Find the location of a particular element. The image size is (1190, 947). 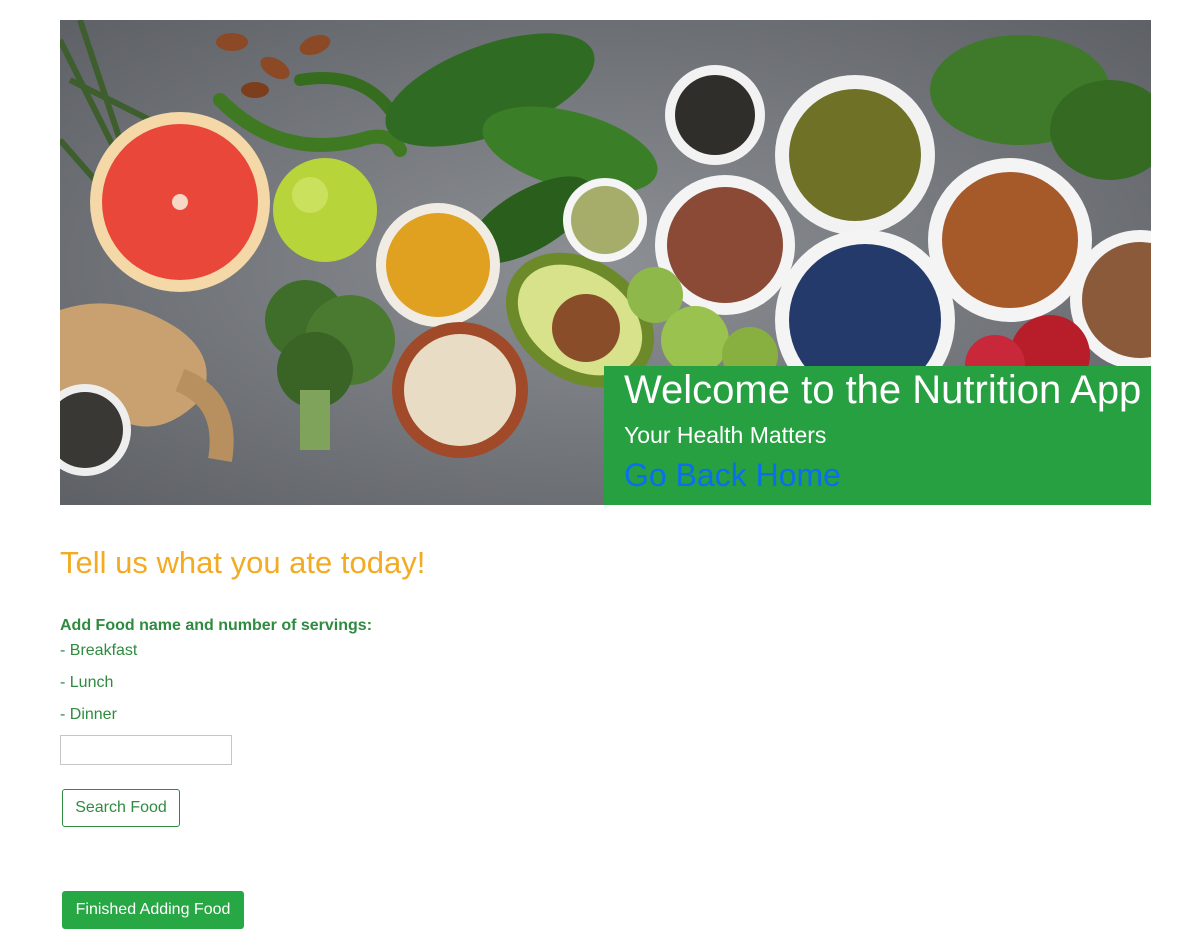

meal-lunch-label: - Lunch is located at coordinates (87, 682).